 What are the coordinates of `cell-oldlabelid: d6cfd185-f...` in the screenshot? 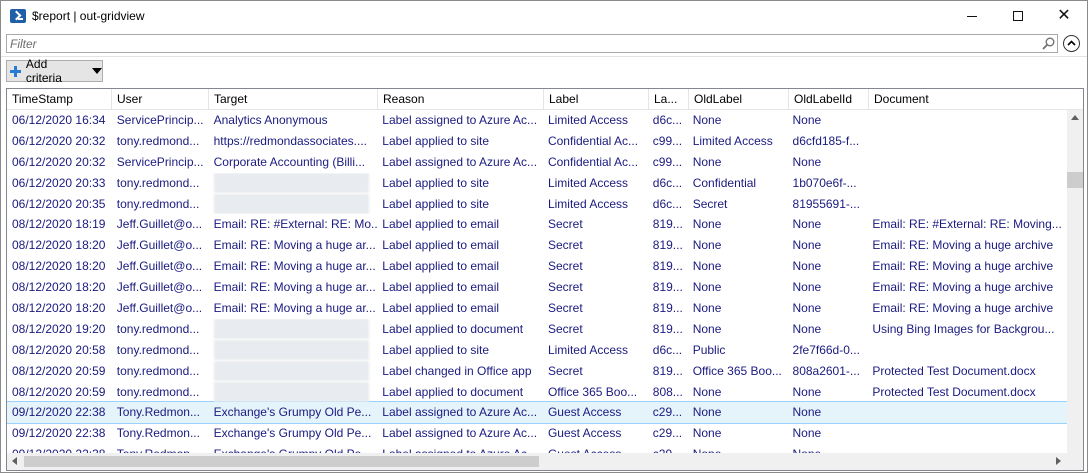 It's located at (826, 140).